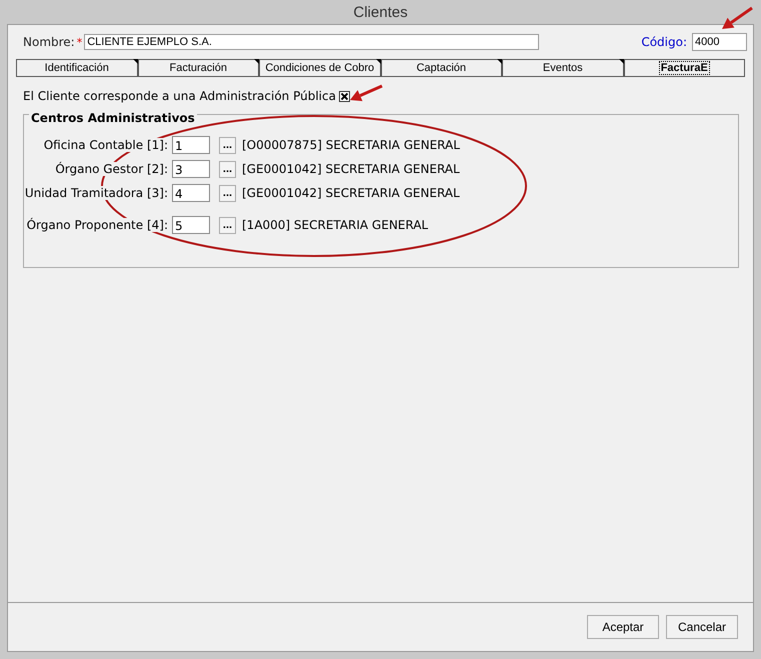 The width and height of the screenshot is (761, 659). I want to click on checkbox, so click(344, 96).